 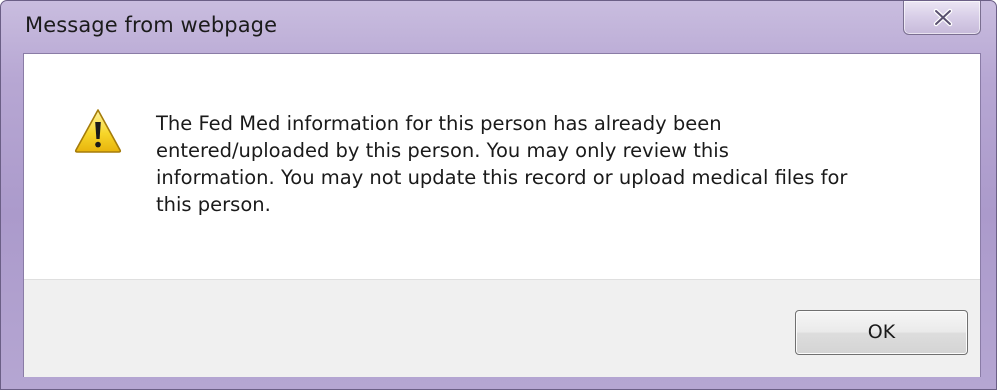 What do you see at coordinates (98, 131) in the screenshot?
I see `warning-icon` at bounding box center [98, 131].